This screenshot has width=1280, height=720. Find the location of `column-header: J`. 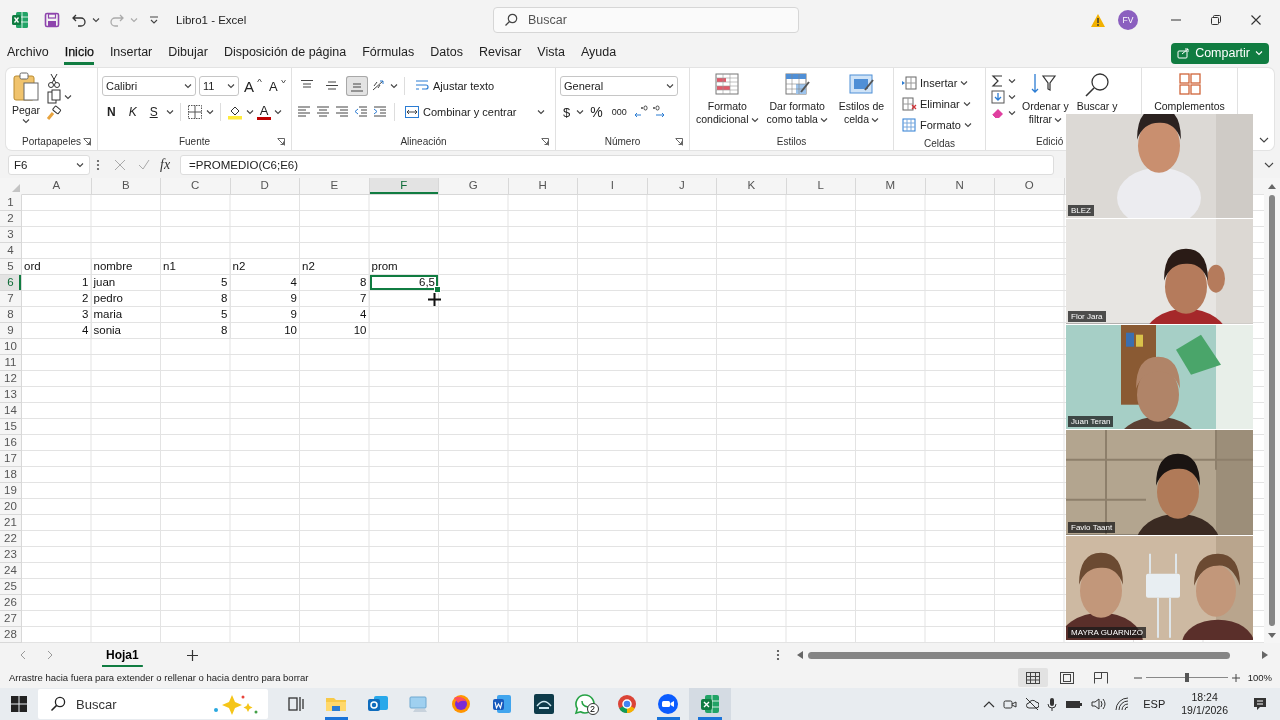

column-header: J is located at coordinates (682, 186).